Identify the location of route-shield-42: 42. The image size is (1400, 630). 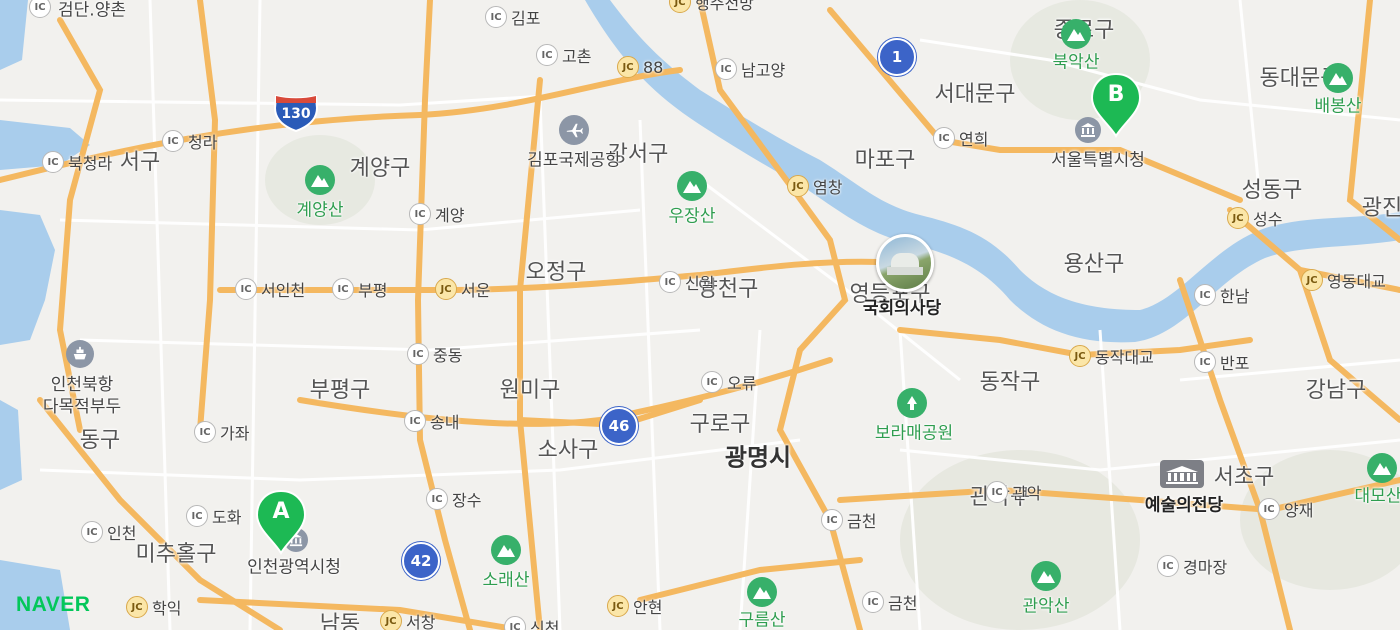
(421, 561).